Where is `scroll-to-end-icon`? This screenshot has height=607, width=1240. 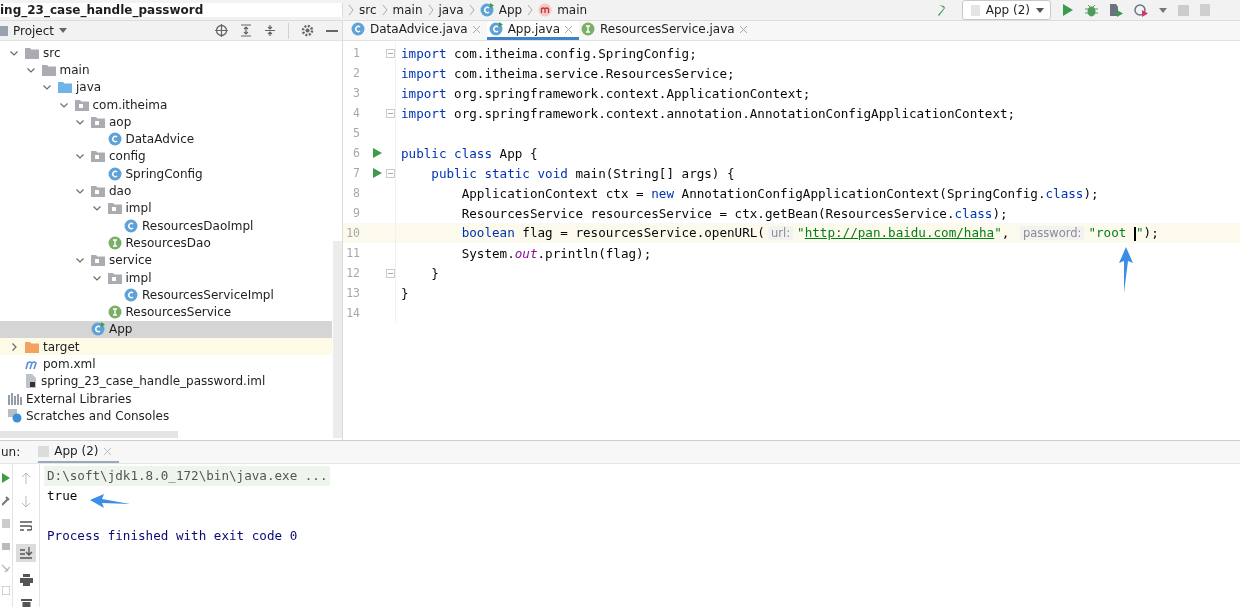 scroll-to-end-icon is located at coordinates (26, 553).